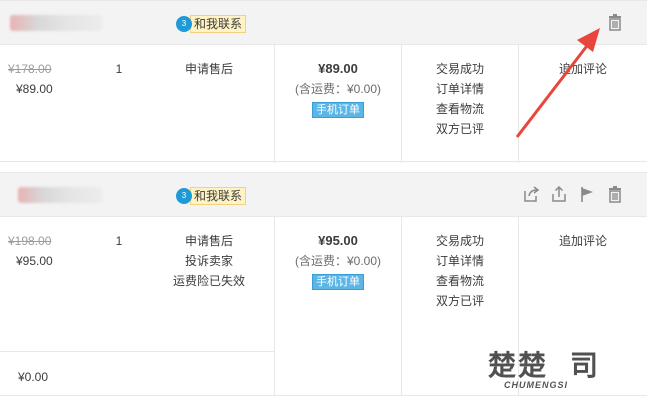 The height and width of the screenshot is (396, 647). I want to click on total-price: ¥89.00, so click(338, 68).